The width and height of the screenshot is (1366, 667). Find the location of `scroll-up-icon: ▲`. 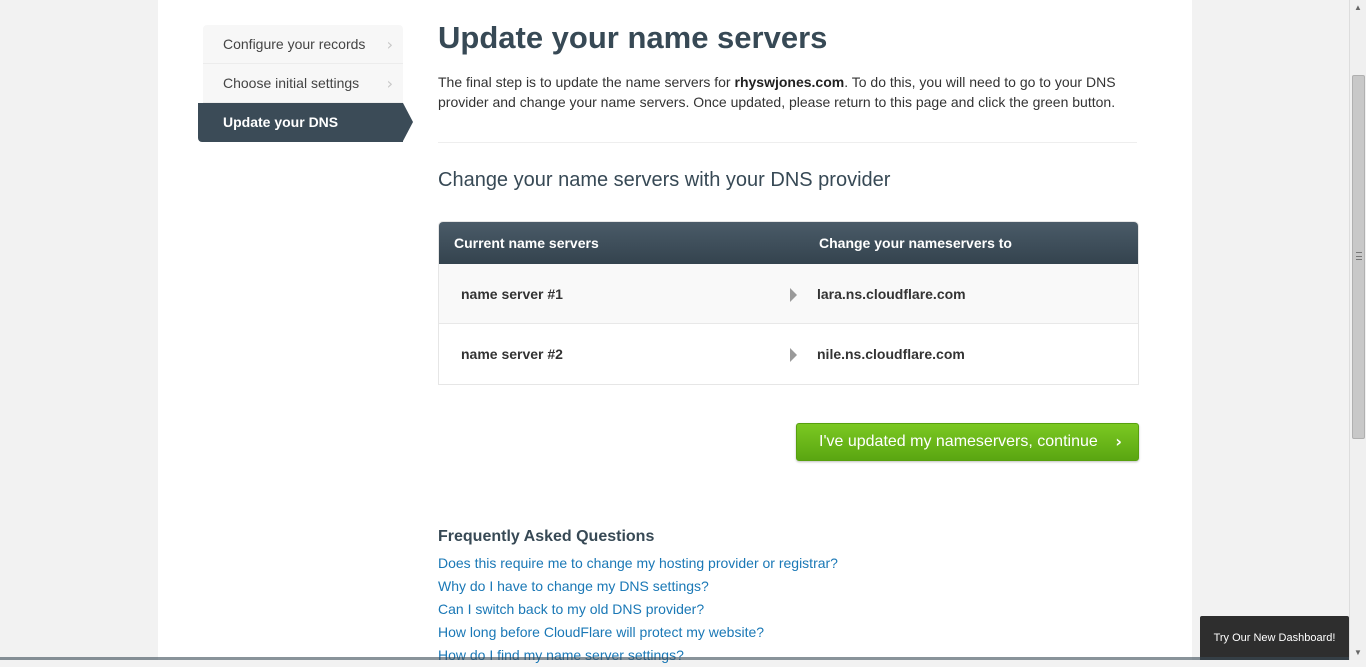

scroll-up-icon: ▲ is located at coordinates (1358, 7).